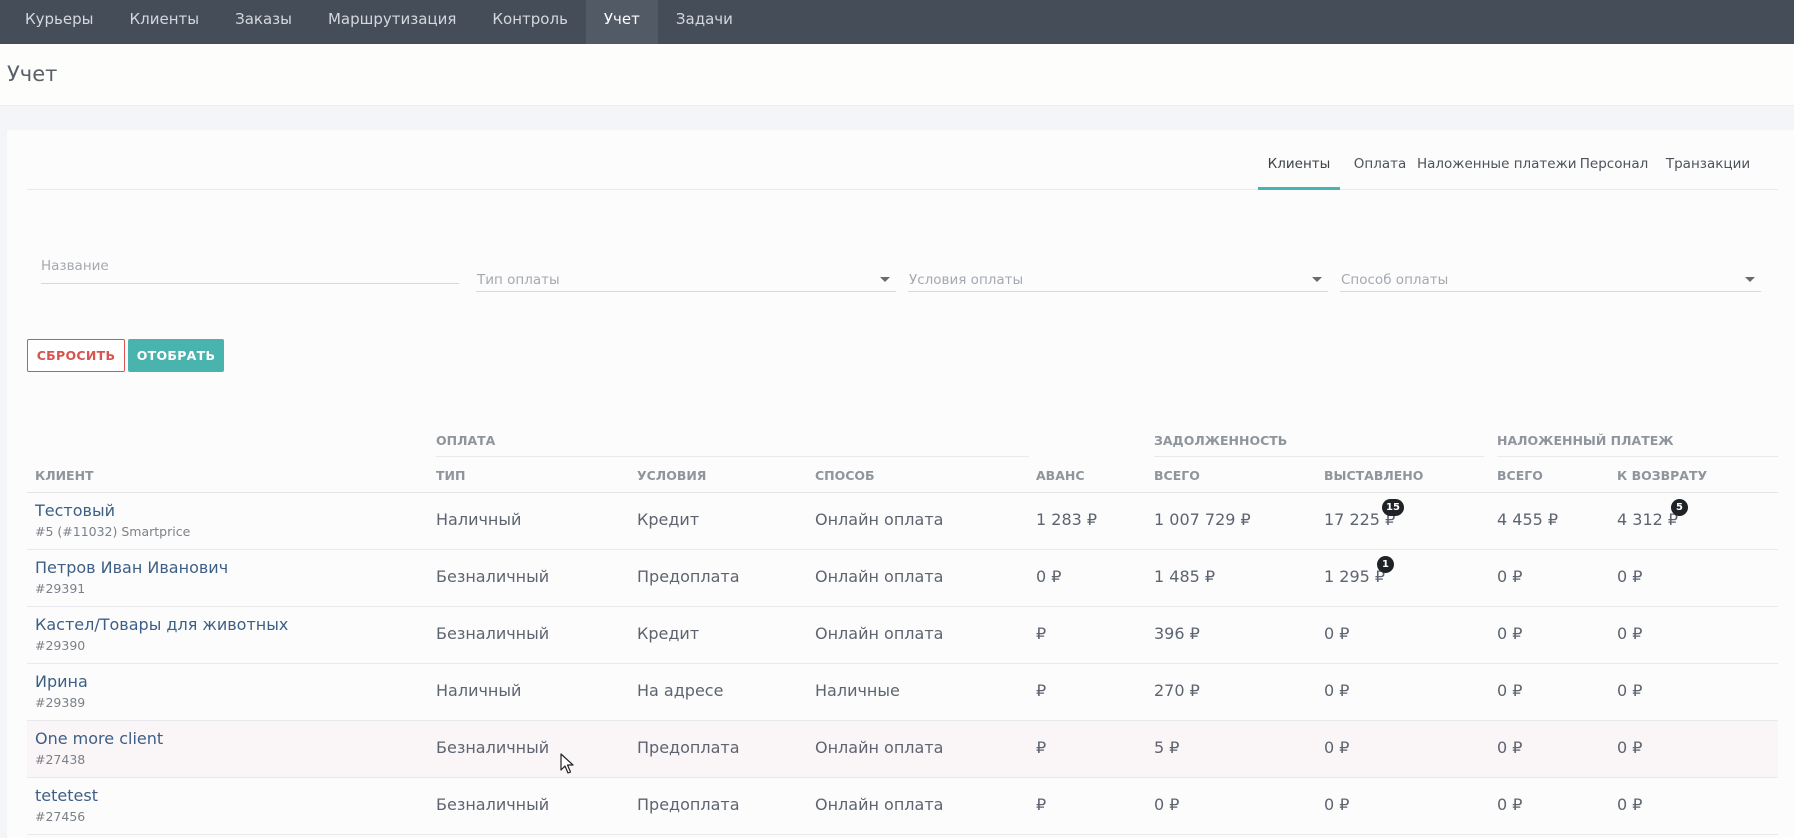 This screenshot has height=838, width=1794. I want to click on refund-count-badge: 5, so click(1679, 507).